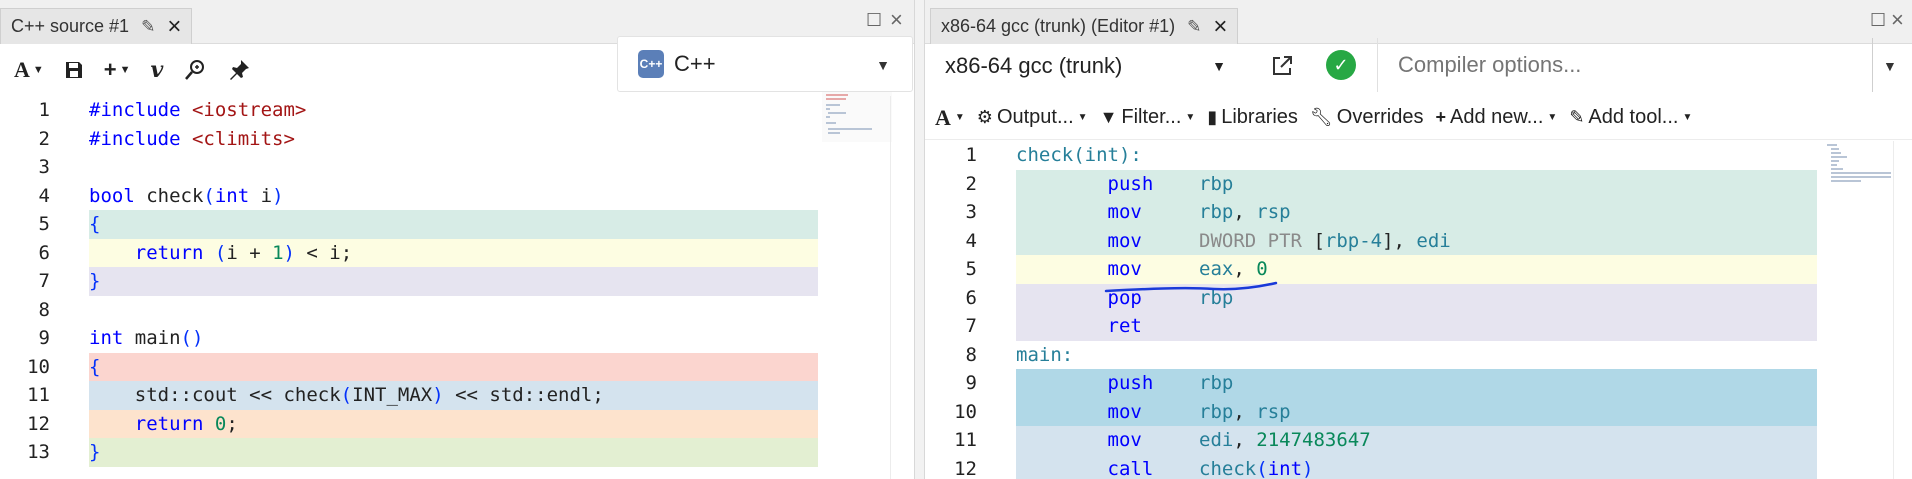 This screenshot has height=479, width=1912. I want to click on code-token: 0, so click(220, 423).